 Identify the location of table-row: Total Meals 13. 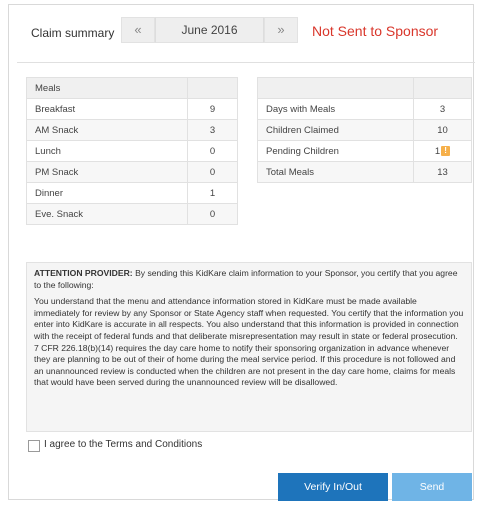
(364, 172).